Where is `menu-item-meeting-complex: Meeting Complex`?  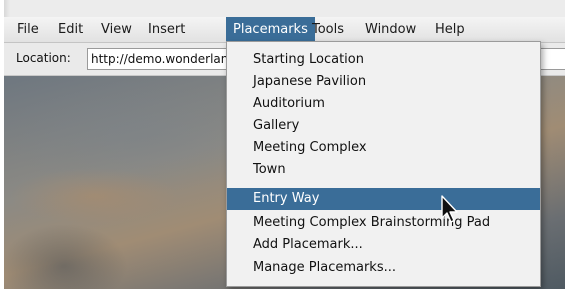 menu-item-meeting-complex: Meeting Complex is located at coordinates (383, 148).